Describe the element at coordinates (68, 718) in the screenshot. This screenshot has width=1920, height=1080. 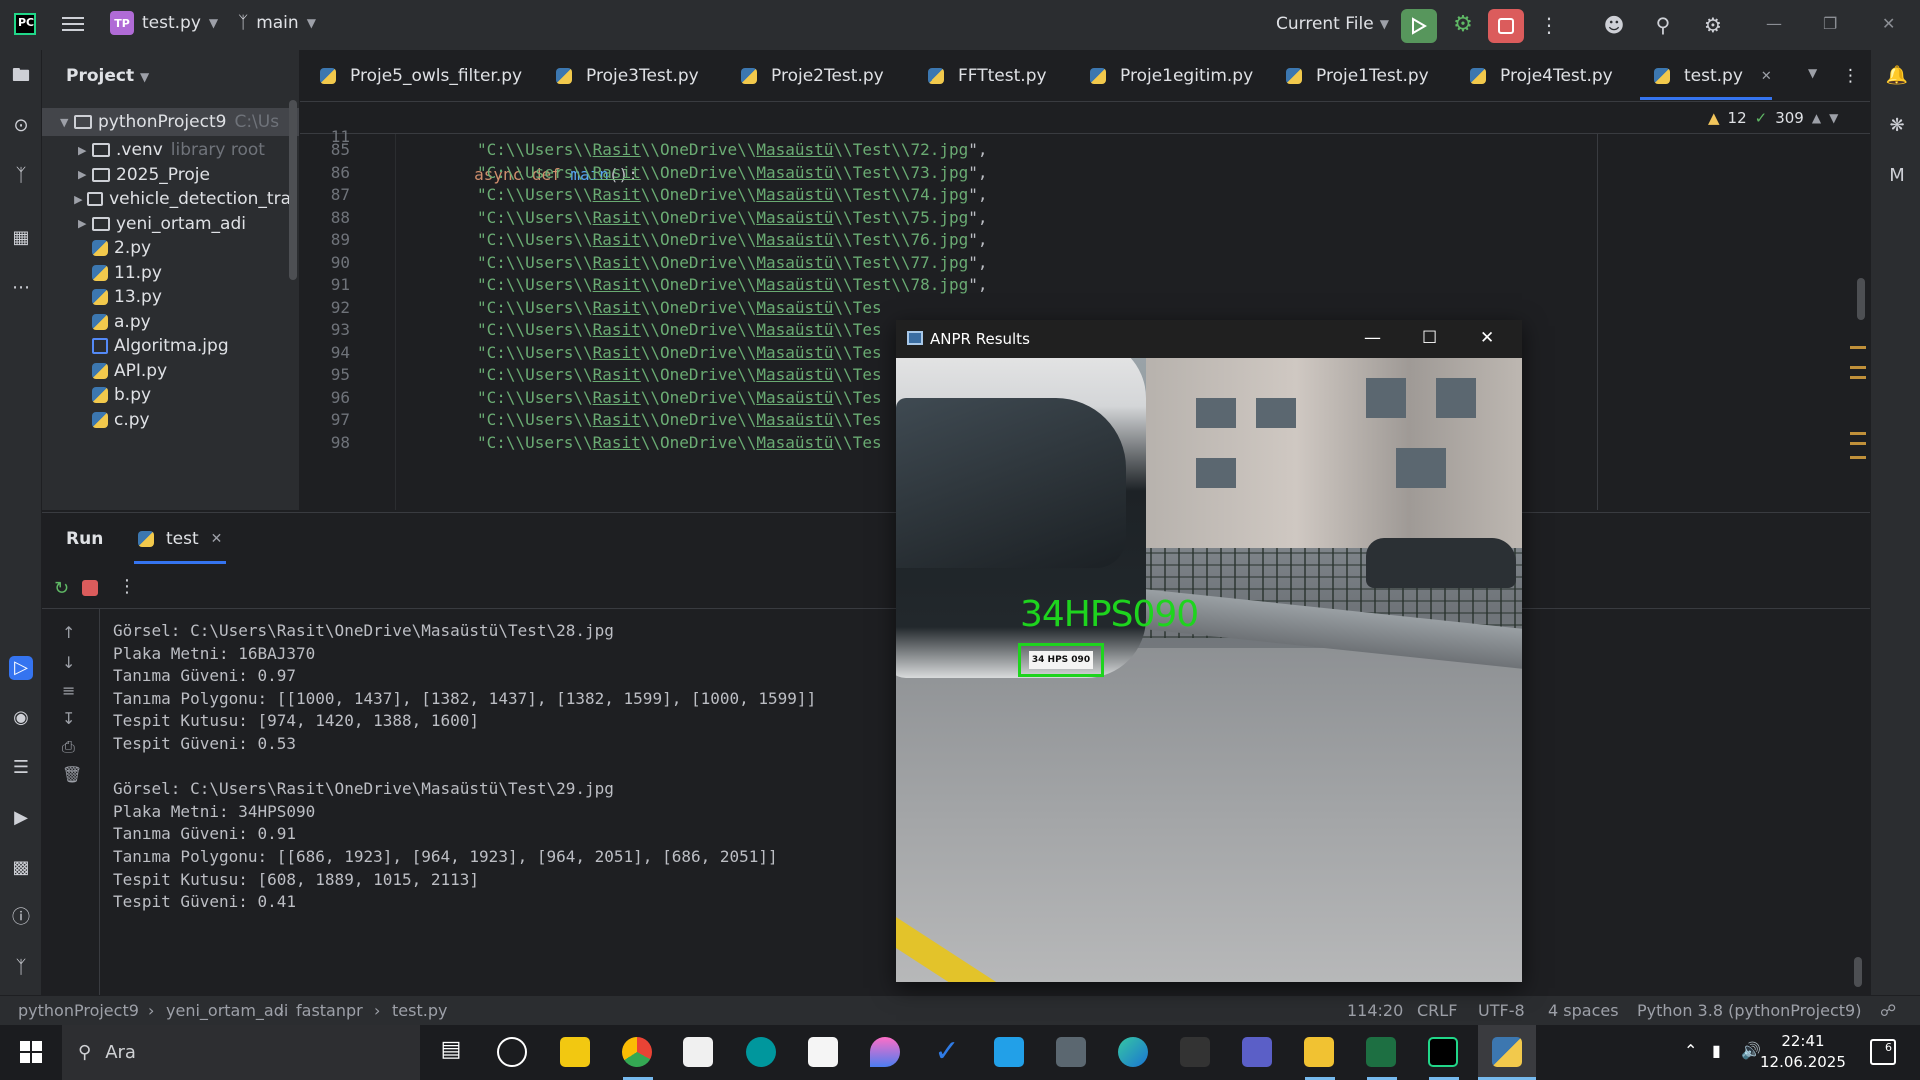
I see `scroll-to-end-icon: ↧` at that location.